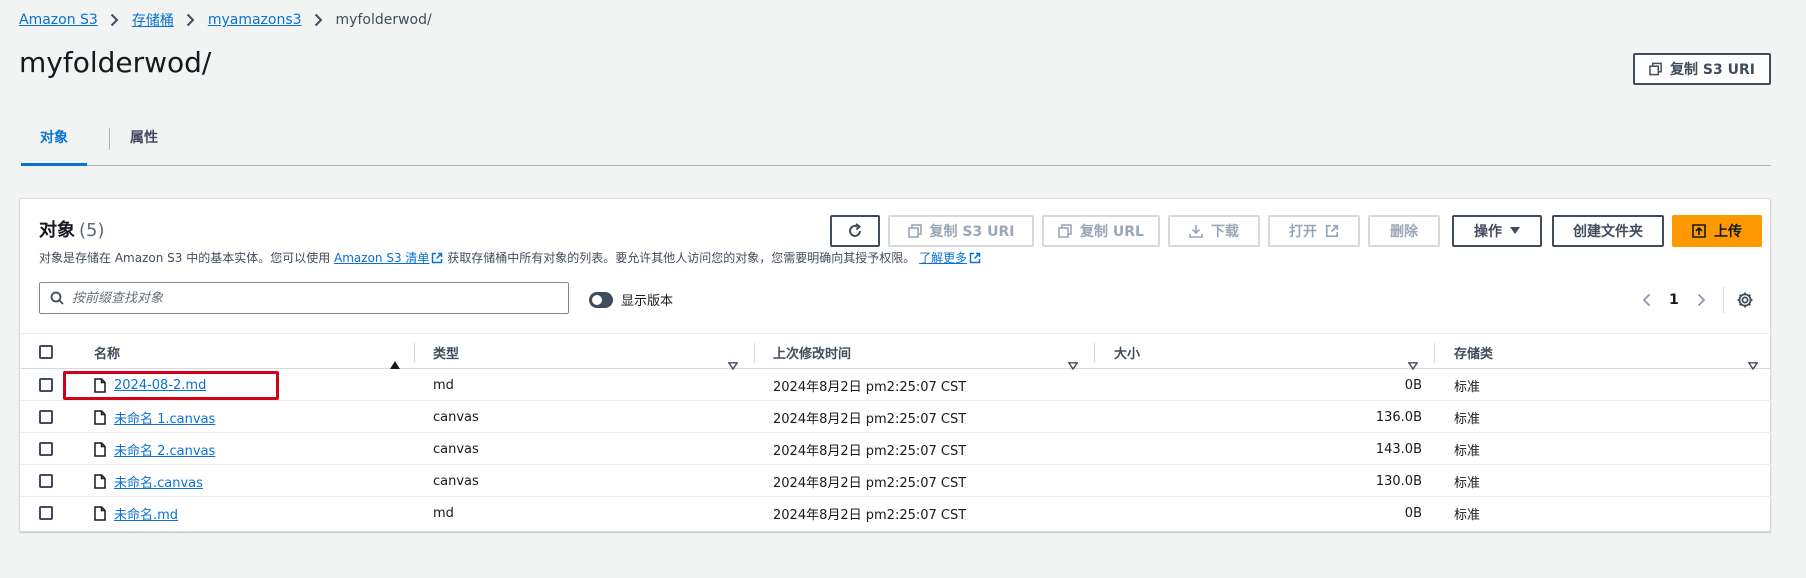  Describe the element at coordinates (1674, 300) in the screenshot. I see `current-page-number: 1` at that location.